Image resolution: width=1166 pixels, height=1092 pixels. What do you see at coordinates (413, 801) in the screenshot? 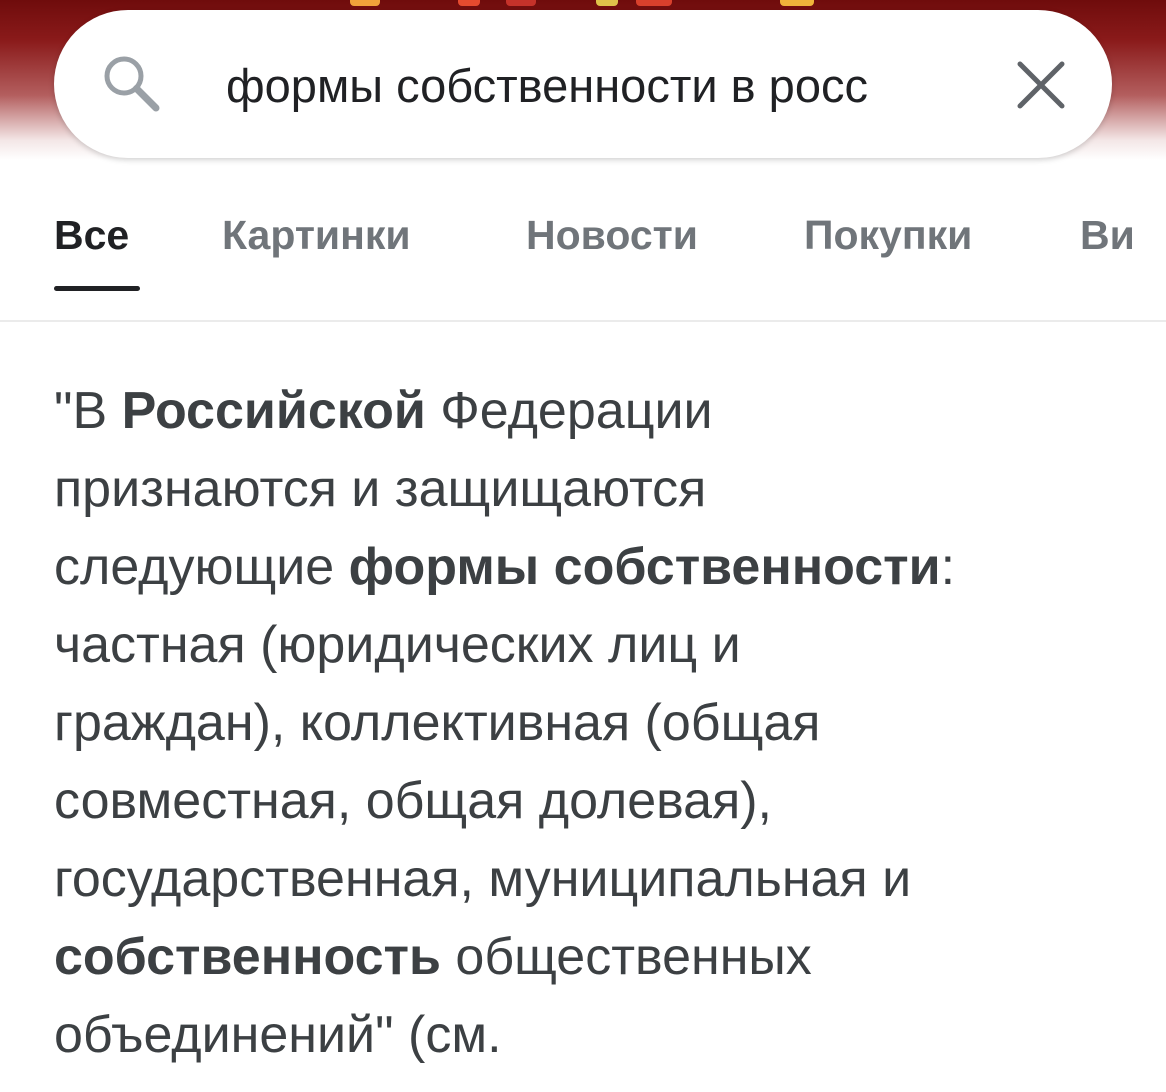
I see `snippet-line: совместная, общая долевая),` at bounding box center [413, 801].